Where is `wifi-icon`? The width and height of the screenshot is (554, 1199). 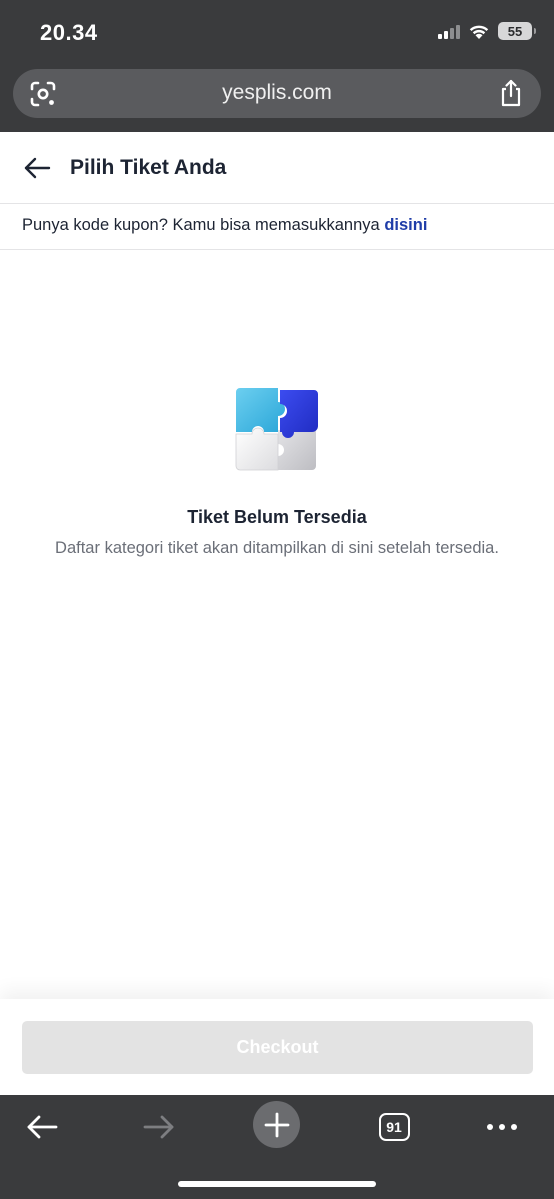
wifi-icon is located at coordinates (479, 32).